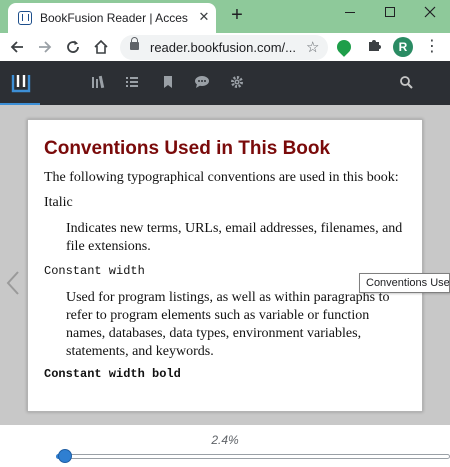 The image size is (450, 467). Describe the element at coordinates (344, 47) in the screenshot. I see `extension-leaf-icon` at that location.